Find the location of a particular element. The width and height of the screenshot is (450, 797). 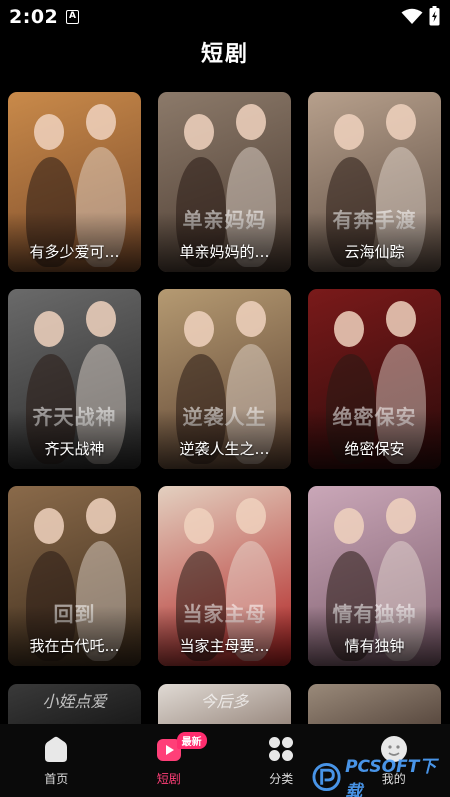

drama-card-partial: 小姪点爱 is located at coordinates (74, 704).